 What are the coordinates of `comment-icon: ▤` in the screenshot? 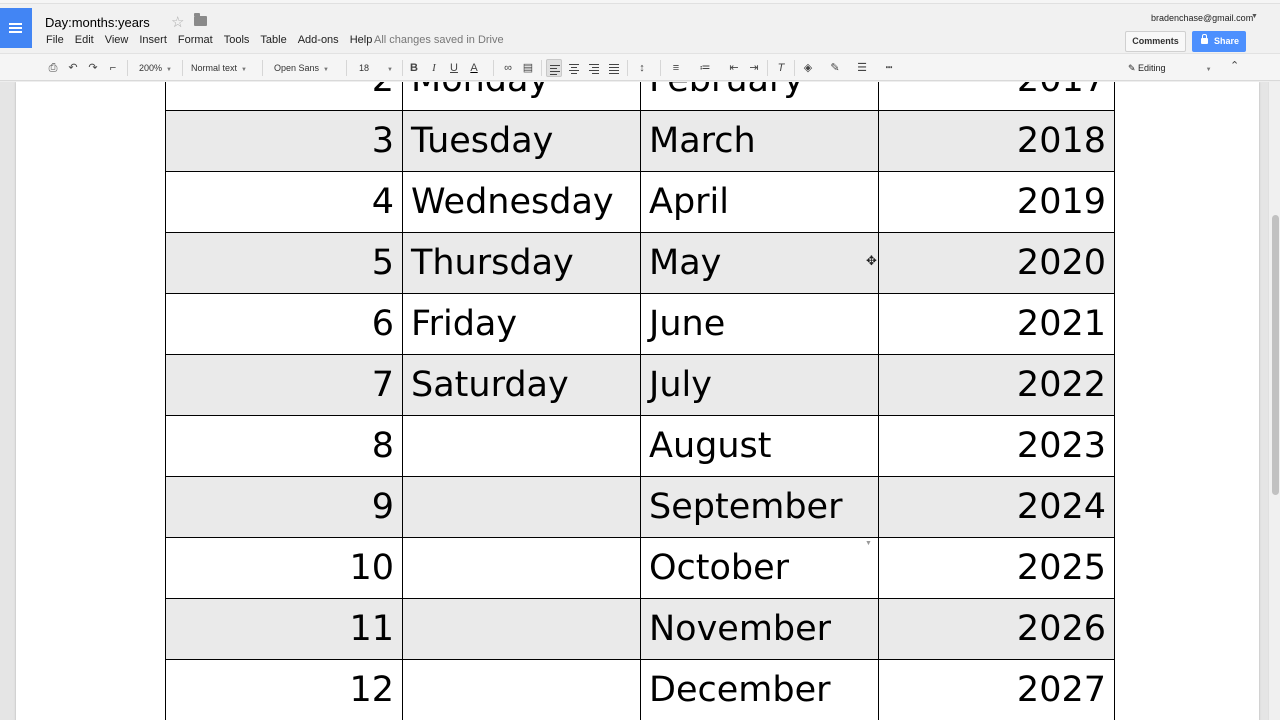 It's located at (528, 68).